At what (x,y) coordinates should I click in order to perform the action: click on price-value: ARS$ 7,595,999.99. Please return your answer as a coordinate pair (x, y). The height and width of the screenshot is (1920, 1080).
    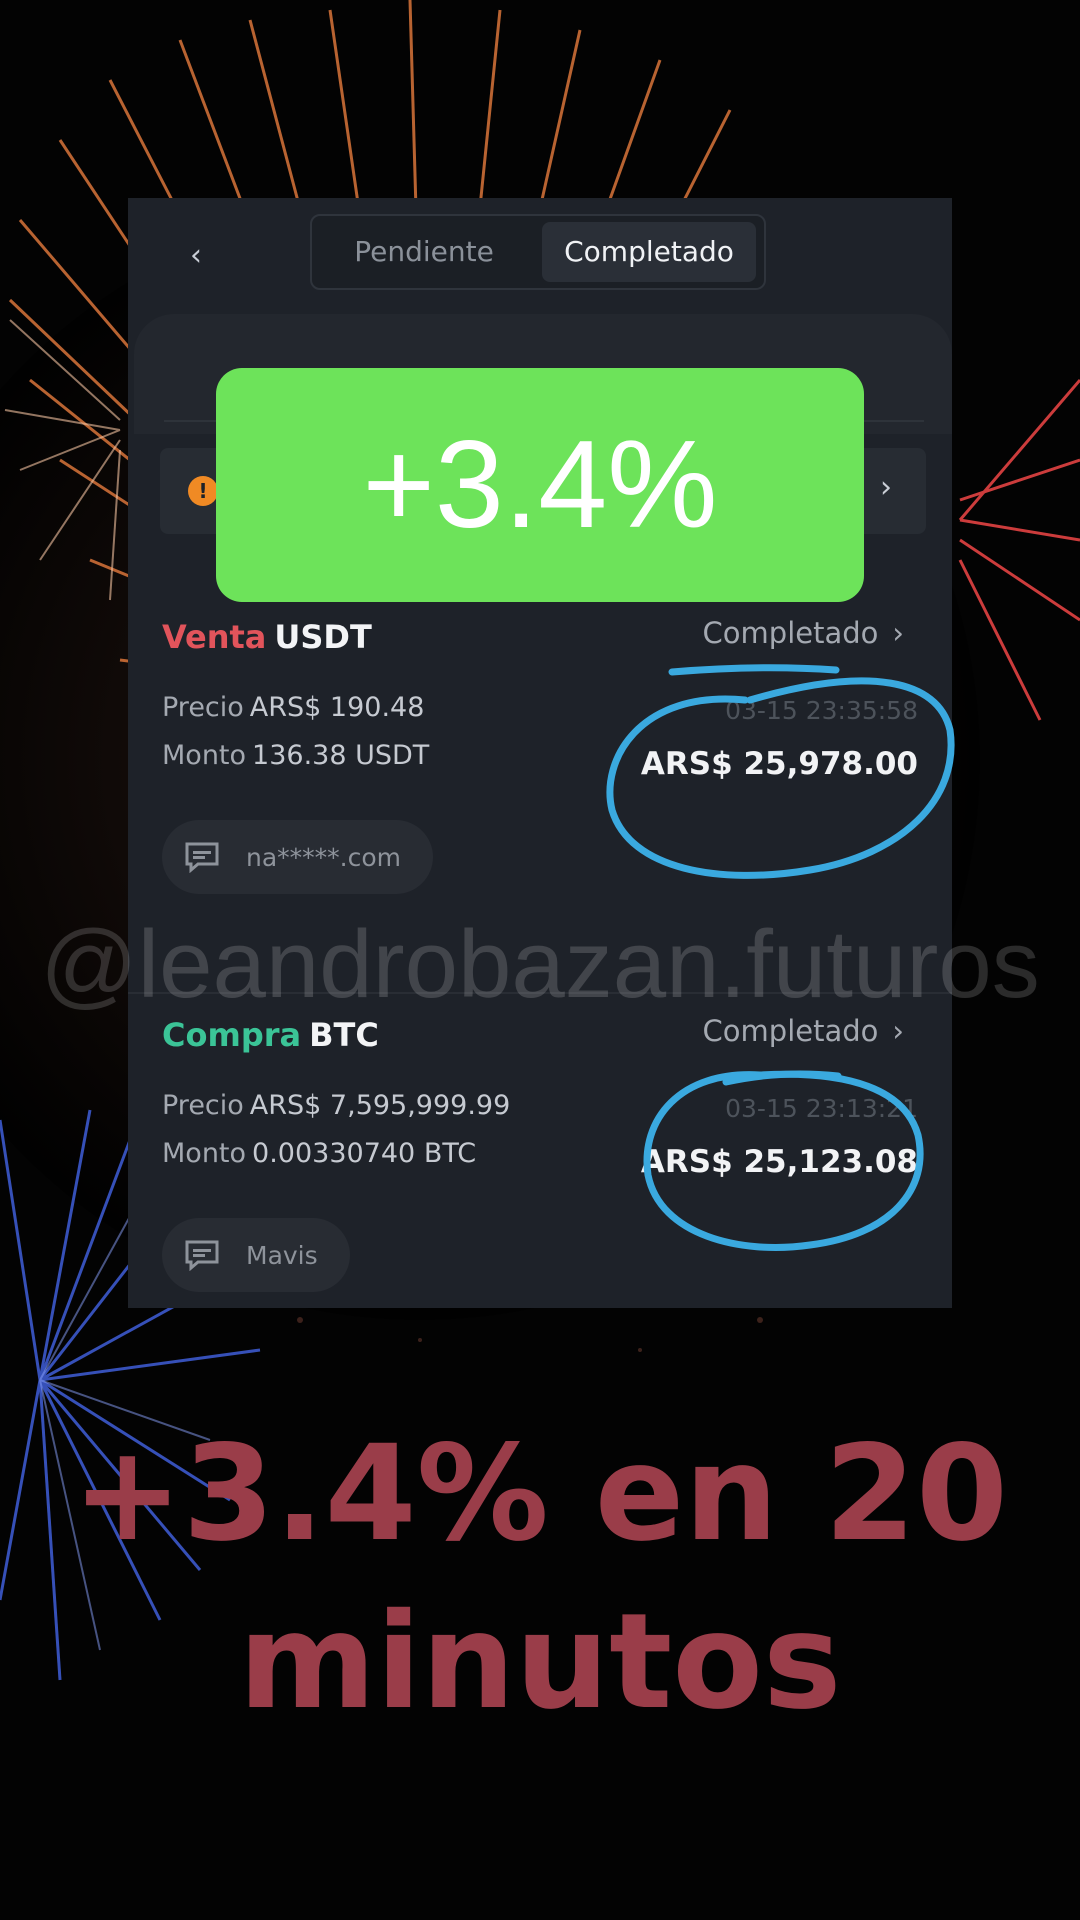
    Looking at the image, I should click on (380, 1105).